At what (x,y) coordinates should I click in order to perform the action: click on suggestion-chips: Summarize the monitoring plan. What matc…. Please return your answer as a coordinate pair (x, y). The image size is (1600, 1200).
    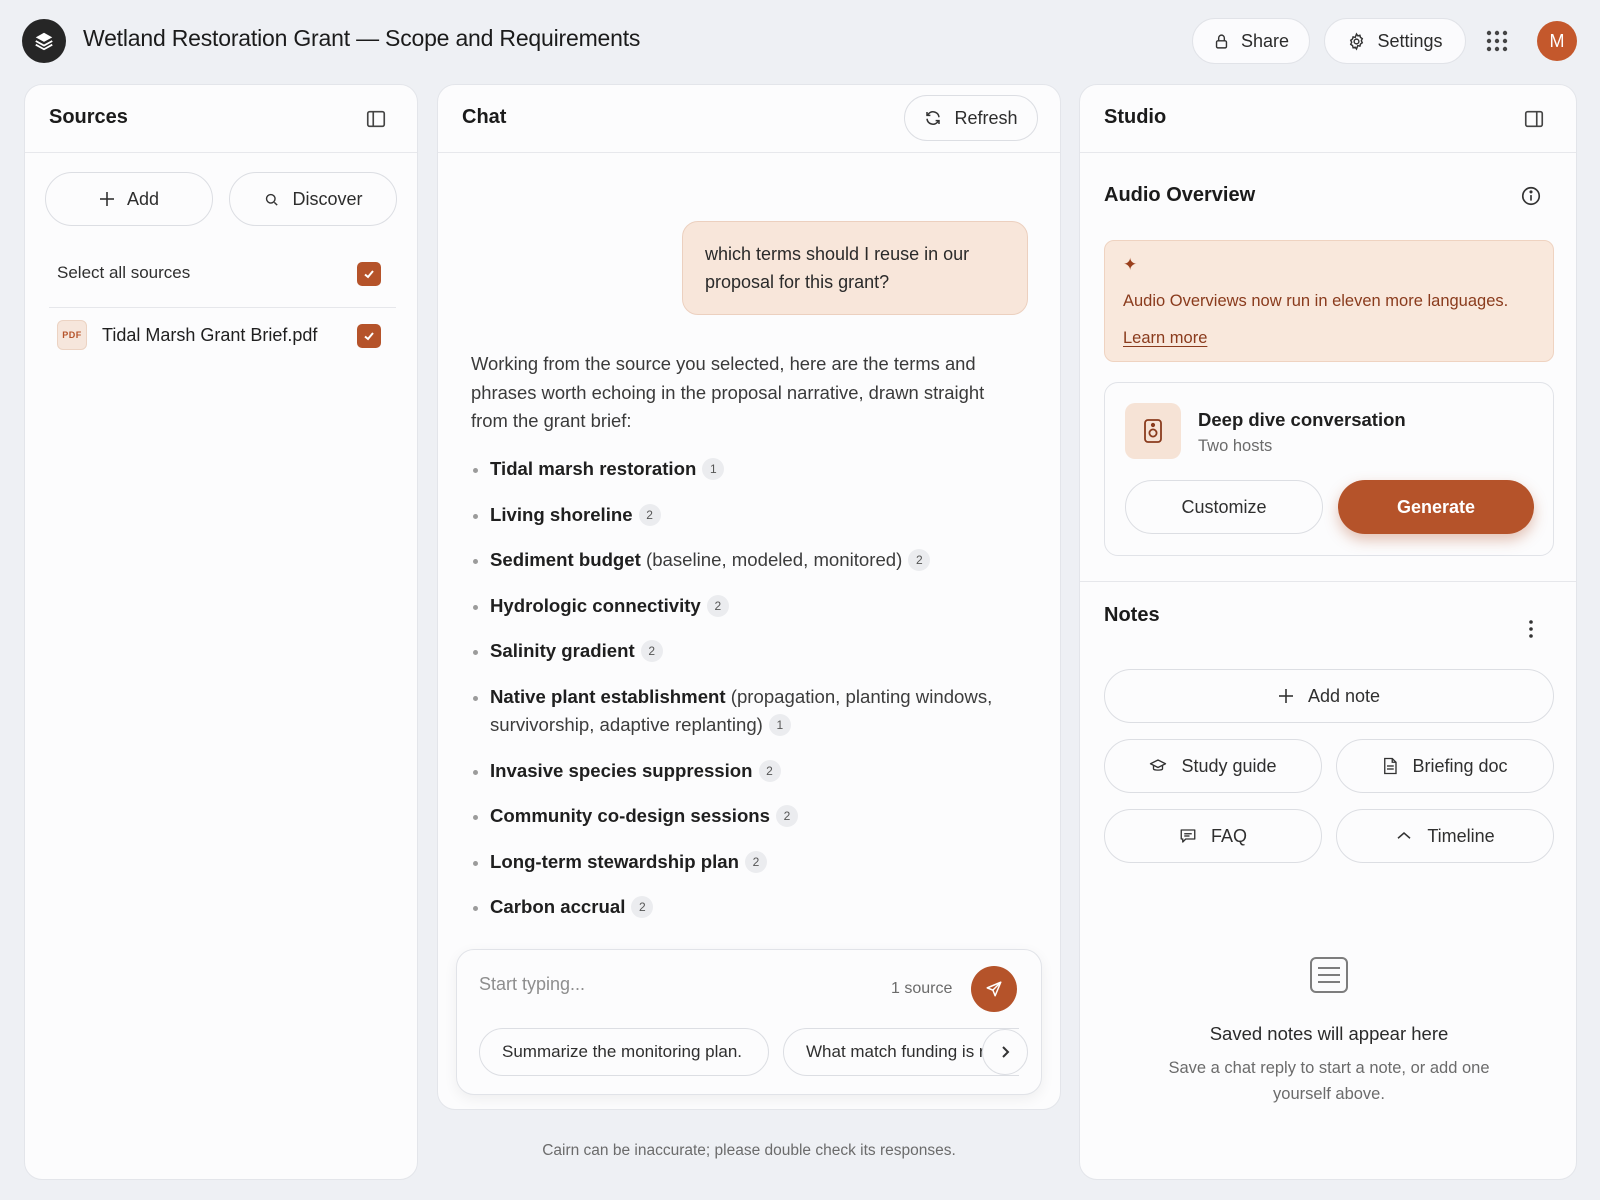
    Looking at the image, I should click on (749, 1053).